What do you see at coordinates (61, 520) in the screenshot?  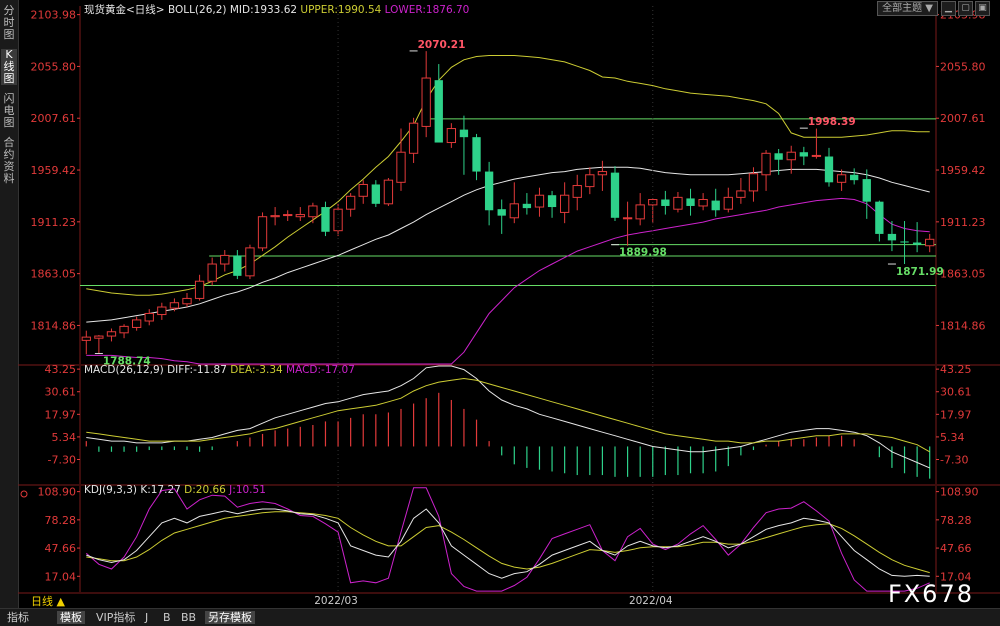 I see `y-tick-left: 78.28` at bounding box center [61, 520].